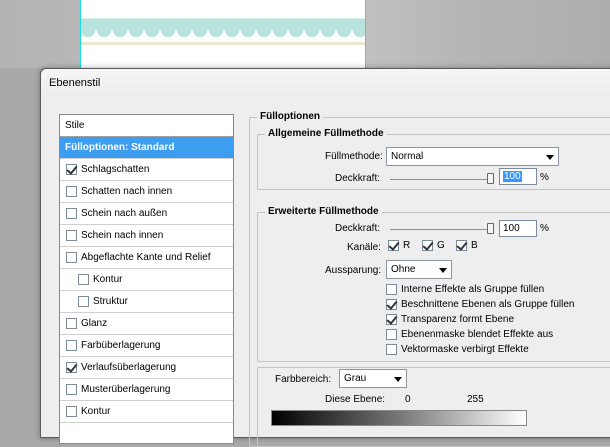  I want to click on advanced-option-label: Beschnittene Ebenen als Gruppe füllen, so click(488, 304).